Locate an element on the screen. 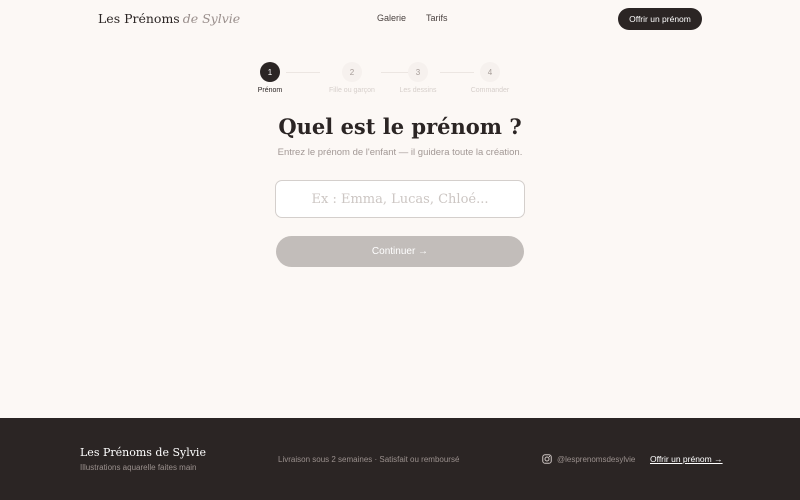  continue-button: Continuer → is located at coordinates (400, 251).